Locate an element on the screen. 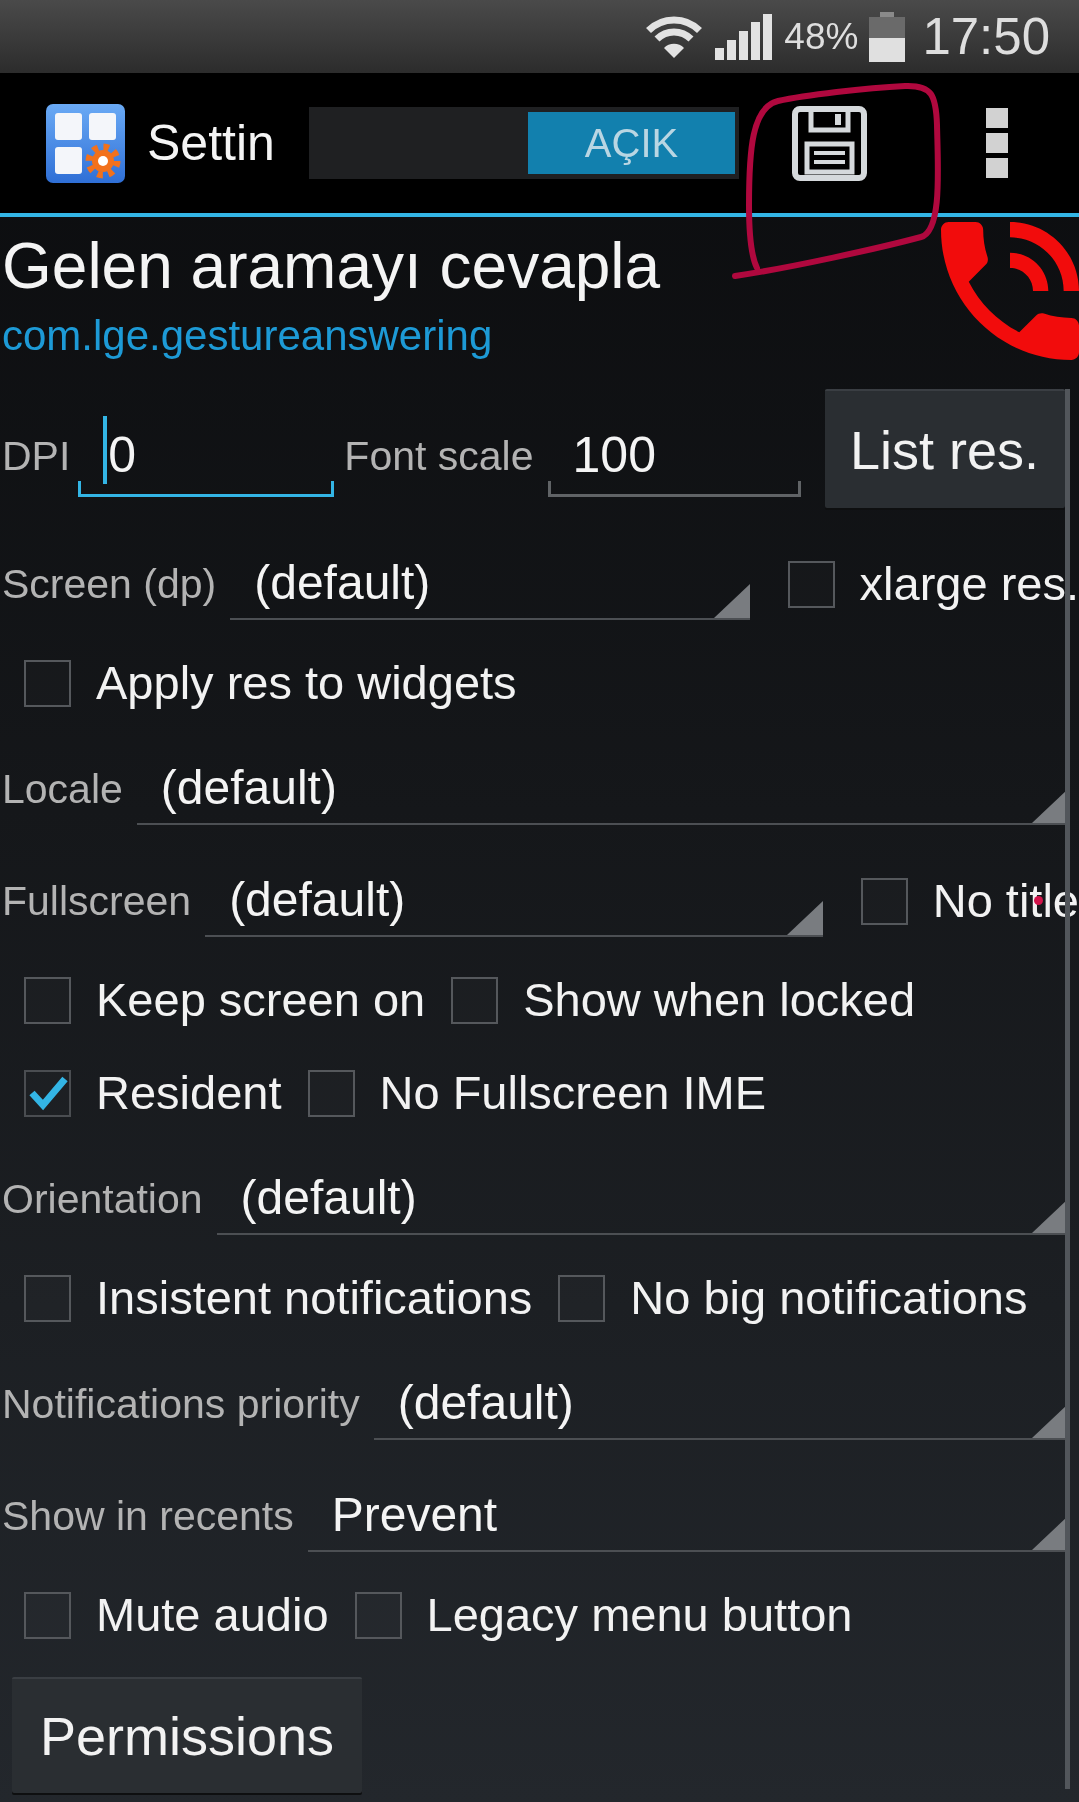 This screenshot has width=1079, height=1802. checkbox-label: xlarge res. is located at coordinates (969, 584).